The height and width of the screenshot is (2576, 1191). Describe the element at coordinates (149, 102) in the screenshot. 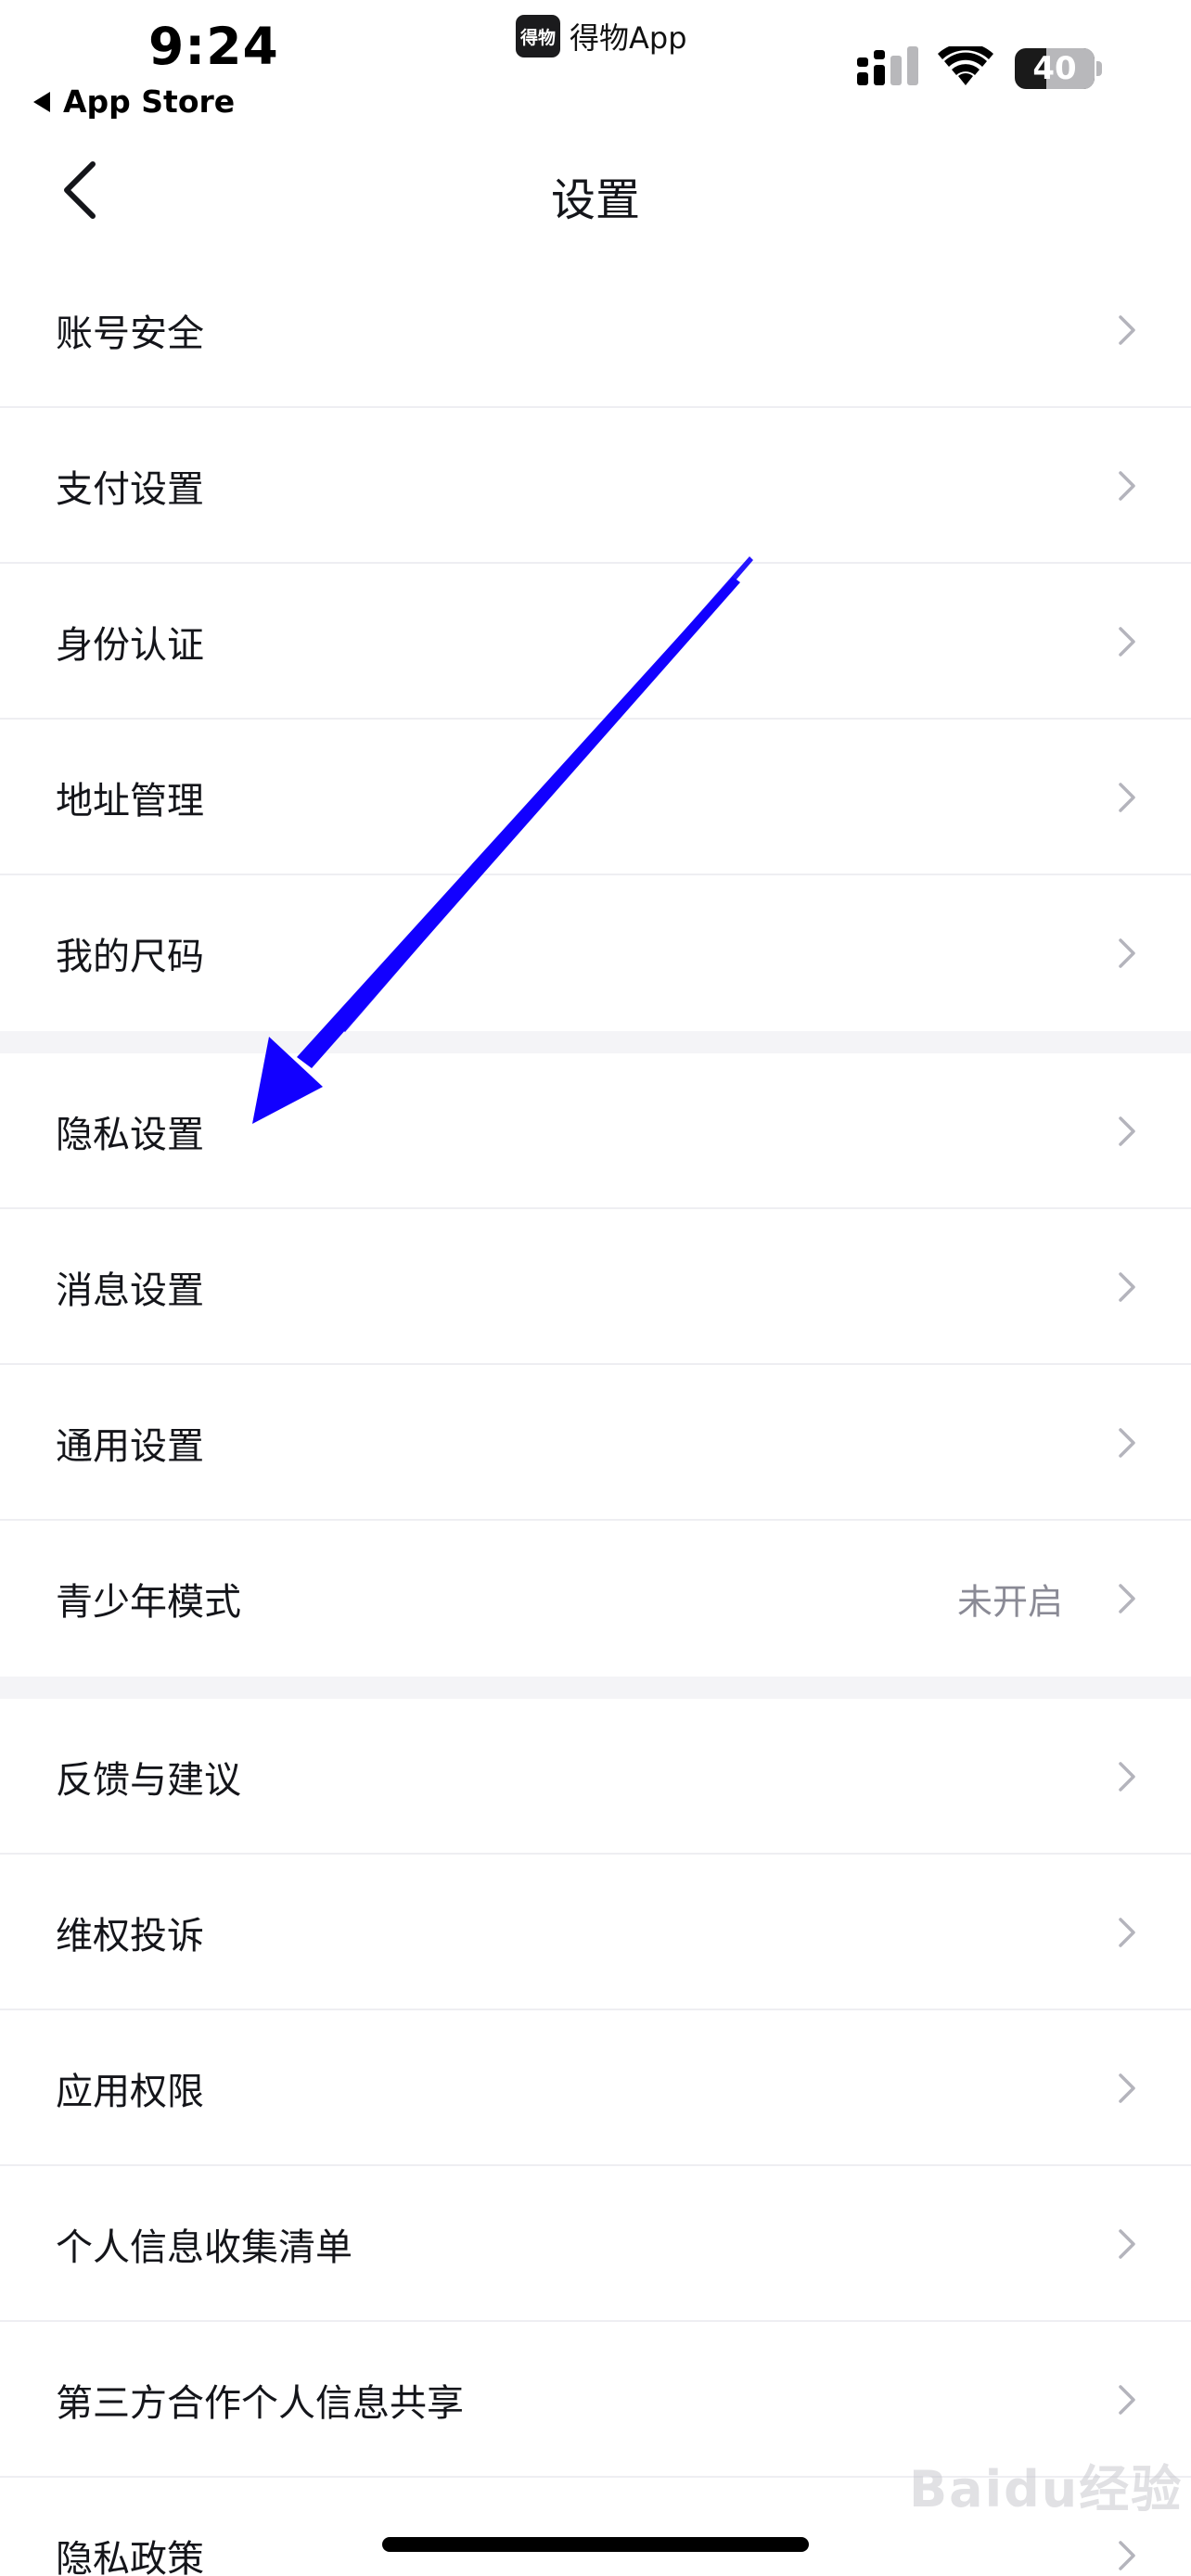

I see `back-to-app-label: App Store` at that location.